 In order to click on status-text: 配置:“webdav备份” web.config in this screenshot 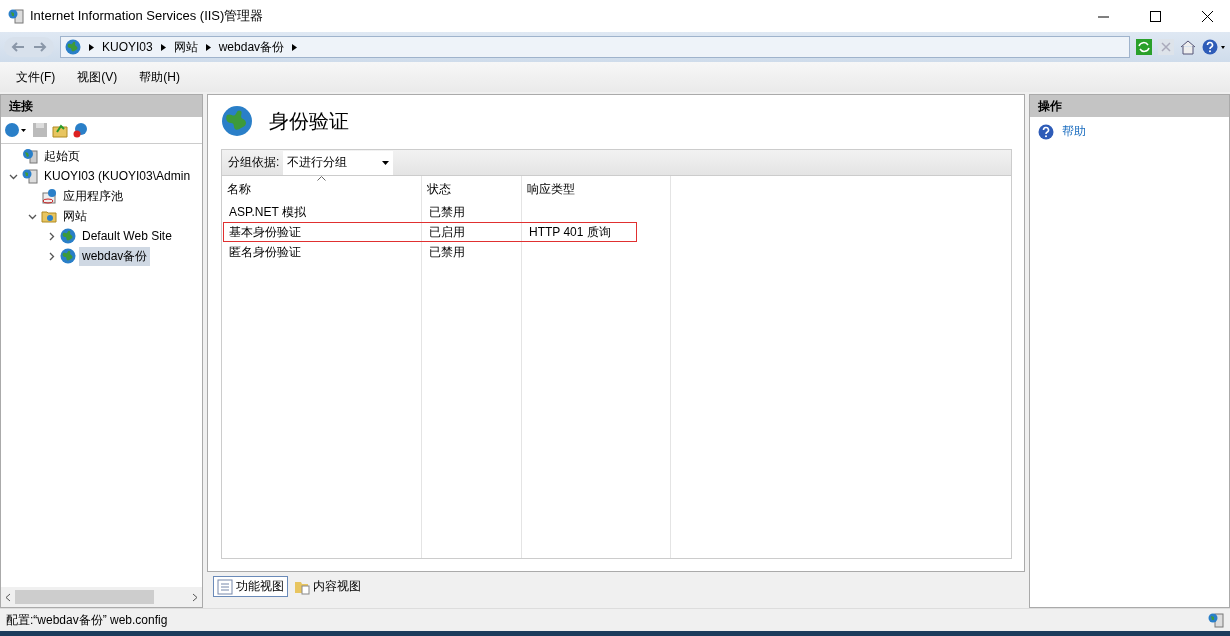, I will do `click(87, 620)`.